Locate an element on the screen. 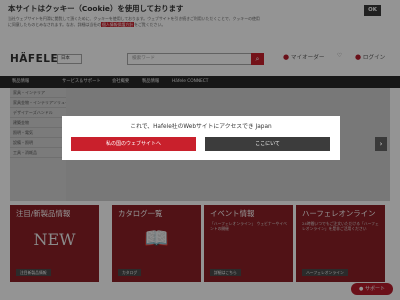  stay-here-button: ここにいて is located at coordinates (267, 144).